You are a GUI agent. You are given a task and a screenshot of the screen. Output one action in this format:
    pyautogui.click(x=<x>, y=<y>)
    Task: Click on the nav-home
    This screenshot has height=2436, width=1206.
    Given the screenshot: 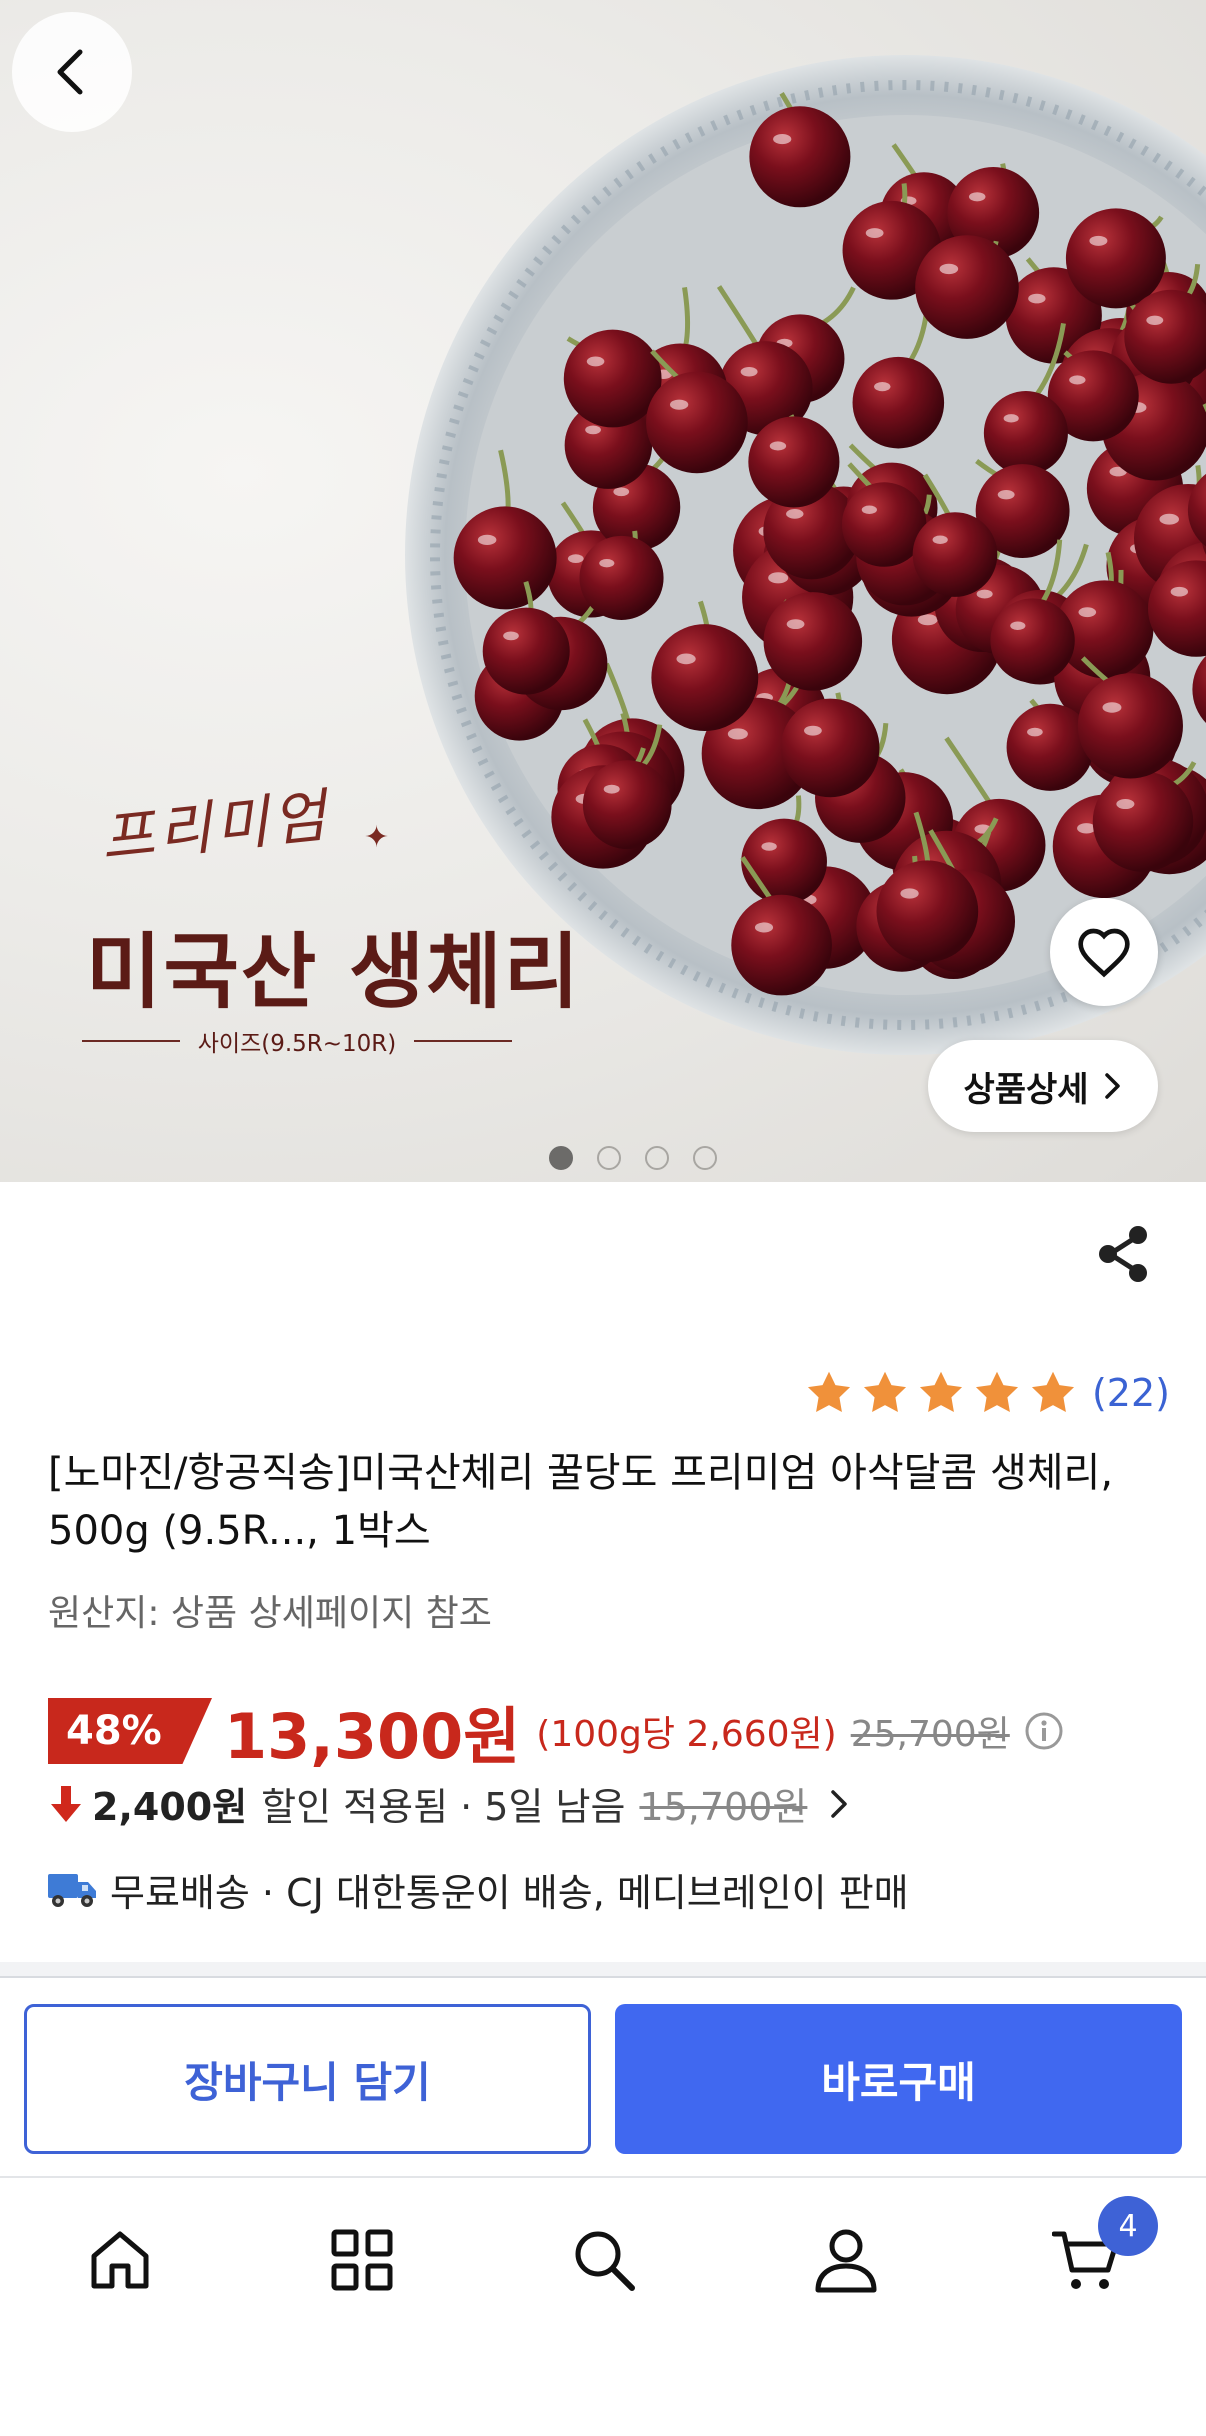 What is the action you would take?
    pyautogui.click(x=120, y=2260)
    